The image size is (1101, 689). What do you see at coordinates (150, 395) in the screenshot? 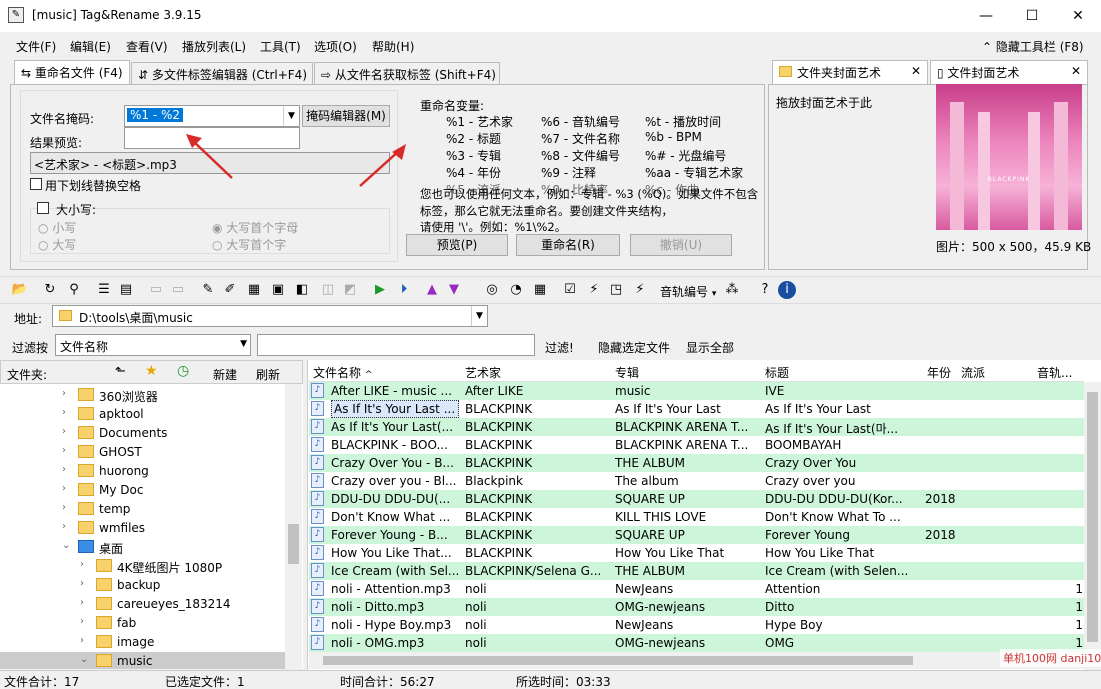
I see `folder-tree-item: › 360浏览器` at bounding box center [150, 395].